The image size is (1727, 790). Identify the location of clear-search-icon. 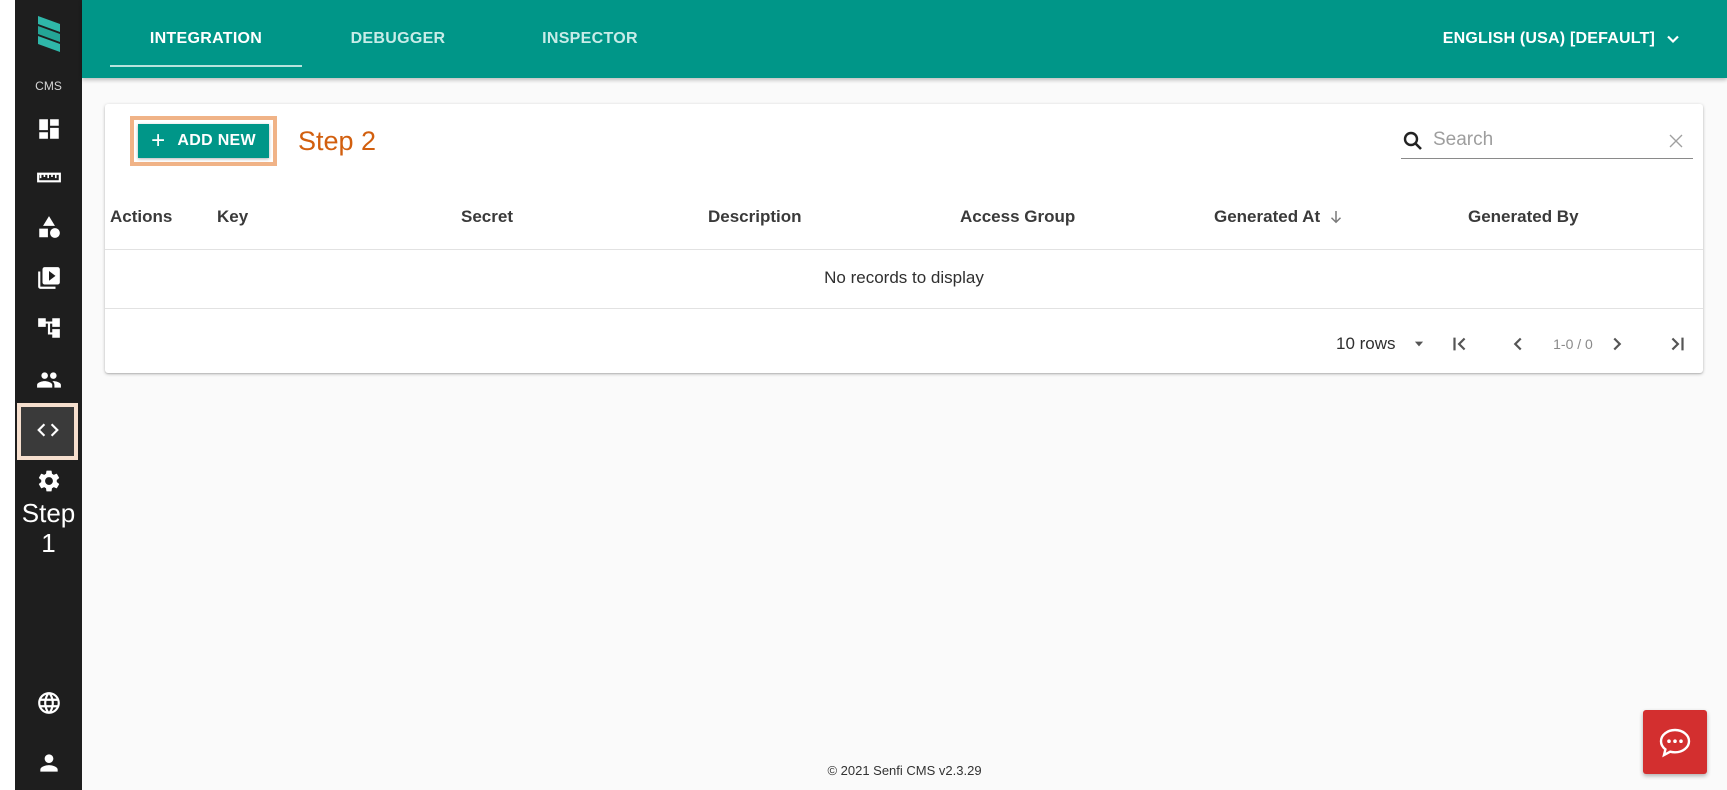
(1676, 141).